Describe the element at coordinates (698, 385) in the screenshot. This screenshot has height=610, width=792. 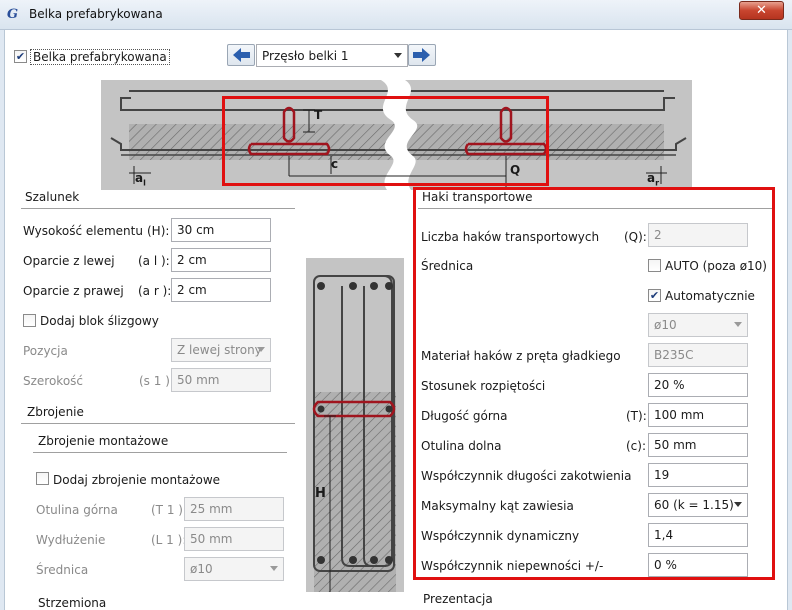
I see `span-ratio-input: 20 %` at that location.